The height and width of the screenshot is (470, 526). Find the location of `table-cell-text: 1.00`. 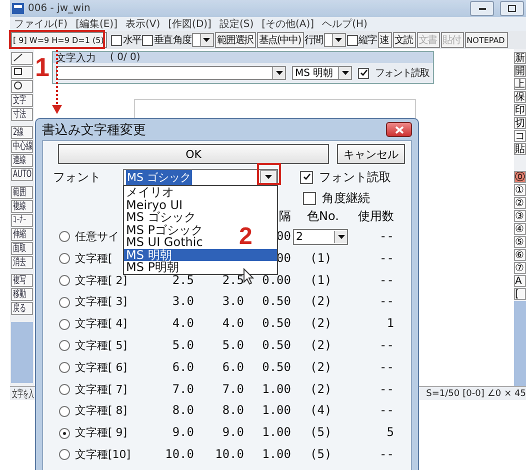

table-cell-text: 1.00 is located at coordinates (276, 411).